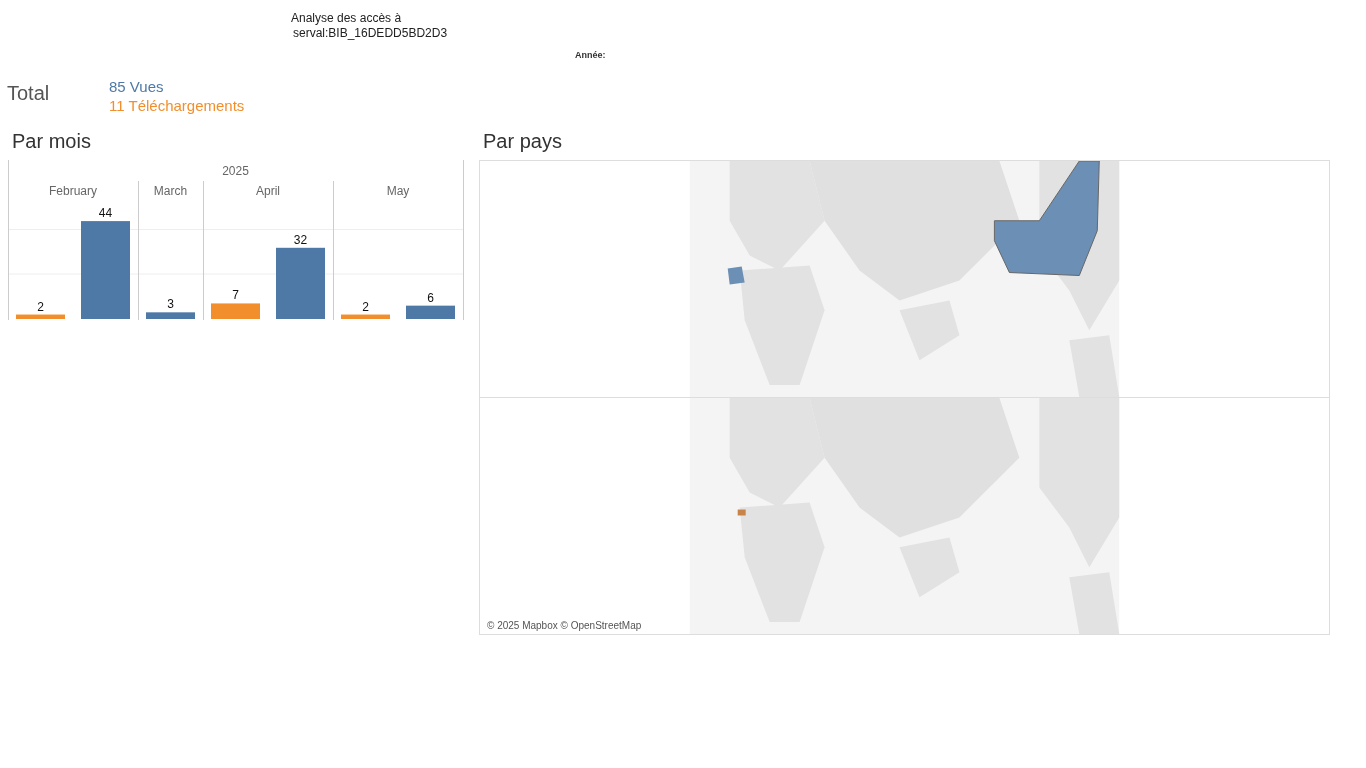 This screenshot has width=1366, height=768. I want to click on value-label: 6, so click(430, 297).